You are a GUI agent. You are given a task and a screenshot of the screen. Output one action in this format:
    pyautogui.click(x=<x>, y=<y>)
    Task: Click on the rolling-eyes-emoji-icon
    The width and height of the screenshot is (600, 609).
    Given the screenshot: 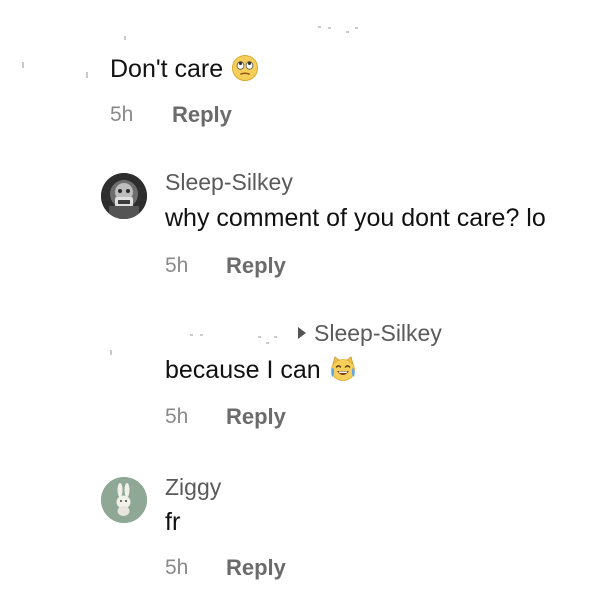 What is the action you would take?
    pyautogui.click(x=245, y=68)
    